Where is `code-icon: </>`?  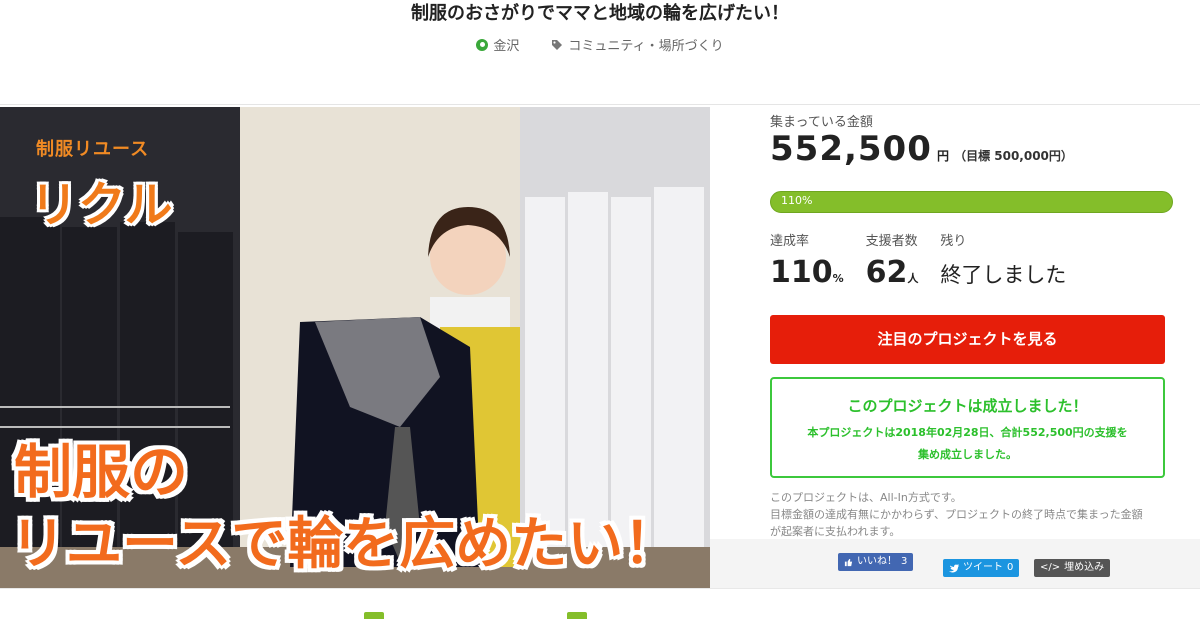
code-icon: </> is located at coordinates (1050, 567).